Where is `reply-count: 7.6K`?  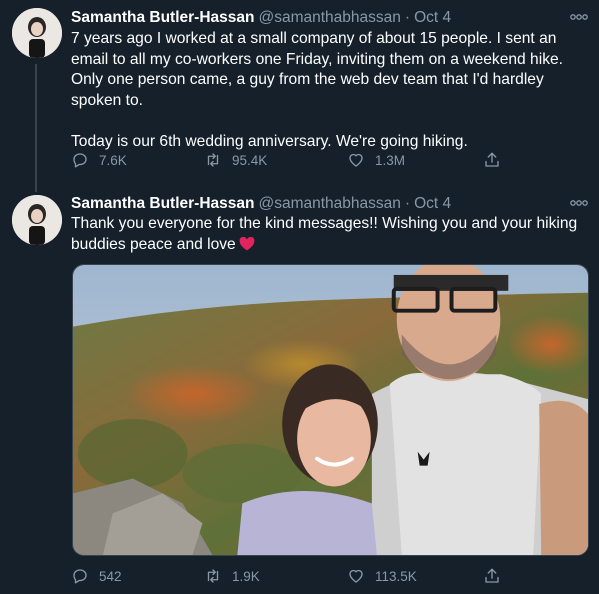
reply-count: 7.6K is located at coordinates (113, 160).